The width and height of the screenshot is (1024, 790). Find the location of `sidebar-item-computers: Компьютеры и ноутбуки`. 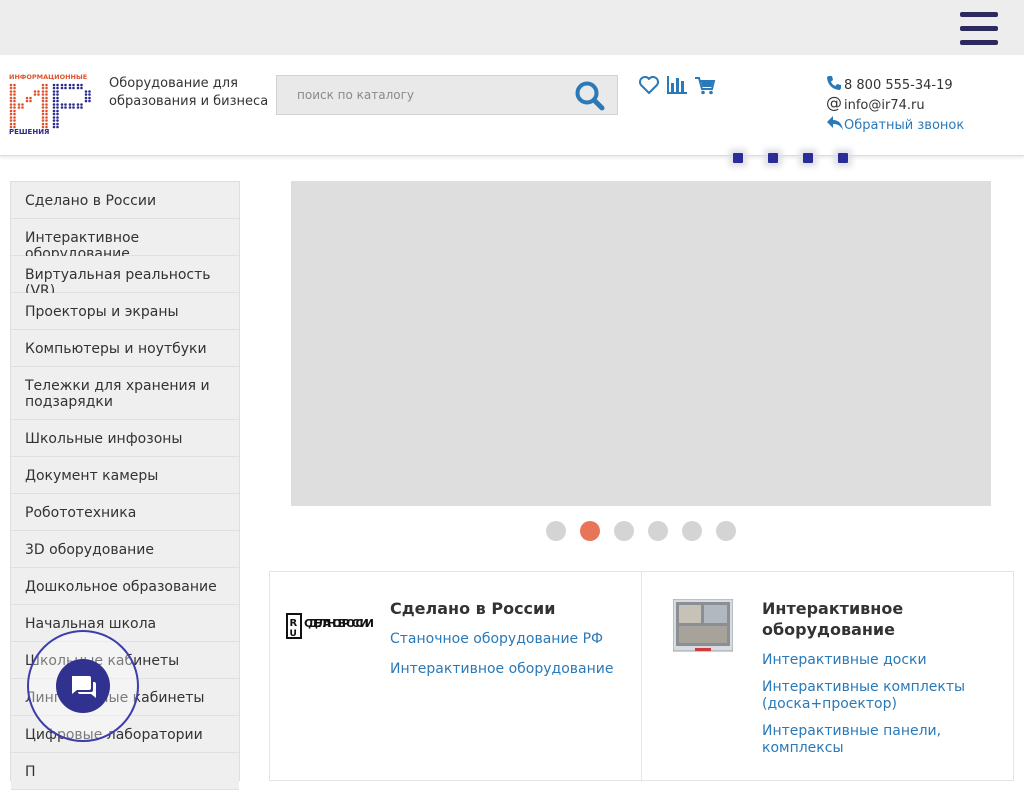

sidebar-item-computers: Компьютеры и ноутбуки is located at coordinates (125, 348).